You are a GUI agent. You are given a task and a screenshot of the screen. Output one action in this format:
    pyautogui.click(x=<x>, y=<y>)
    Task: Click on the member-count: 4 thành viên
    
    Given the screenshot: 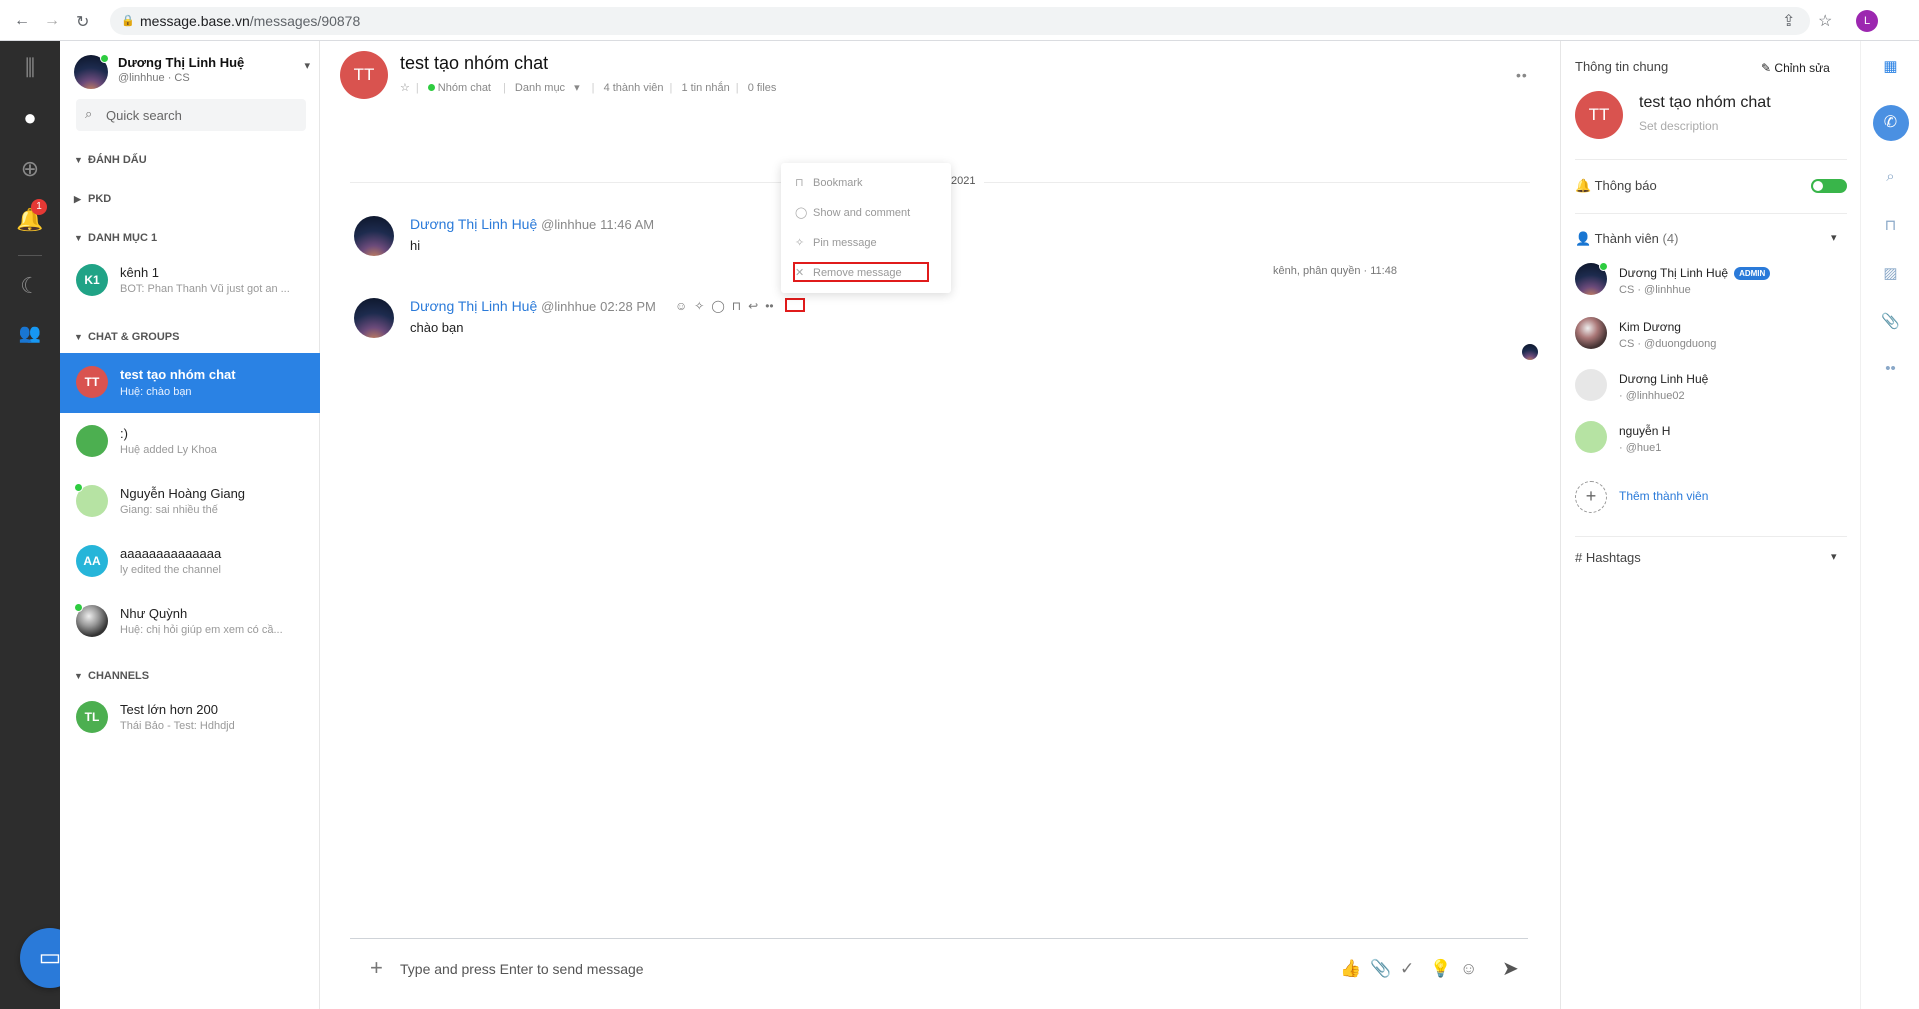 What is the action you would take?
    pyautogui.click(x=634, y=88)
    